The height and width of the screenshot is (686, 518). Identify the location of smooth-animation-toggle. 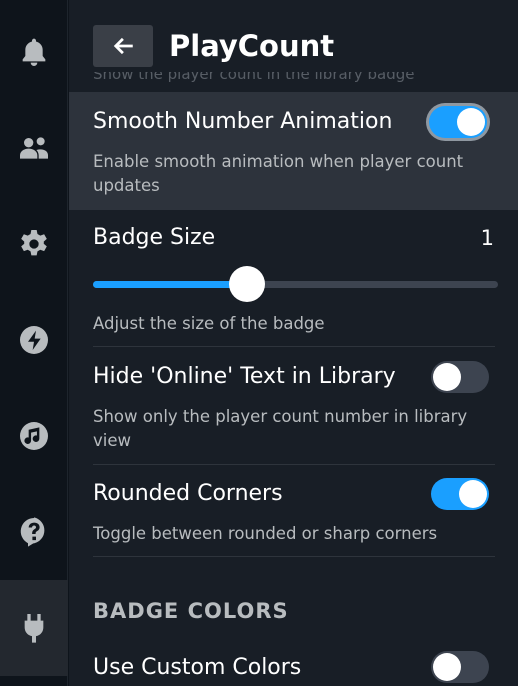
(458, 122).